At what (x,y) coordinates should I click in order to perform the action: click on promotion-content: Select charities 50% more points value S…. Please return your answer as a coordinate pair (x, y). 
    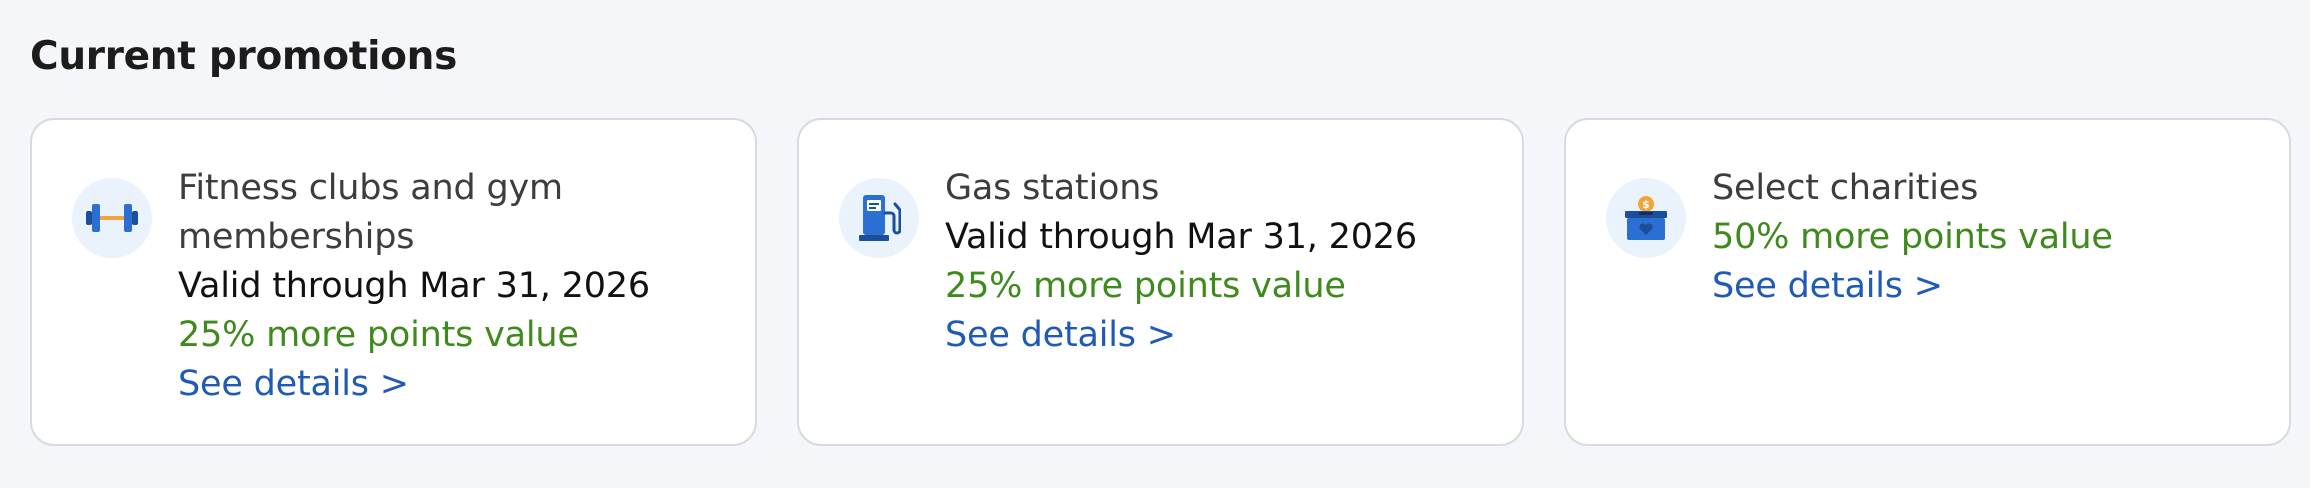
    Looking at the image, I should click on (1982, 304).